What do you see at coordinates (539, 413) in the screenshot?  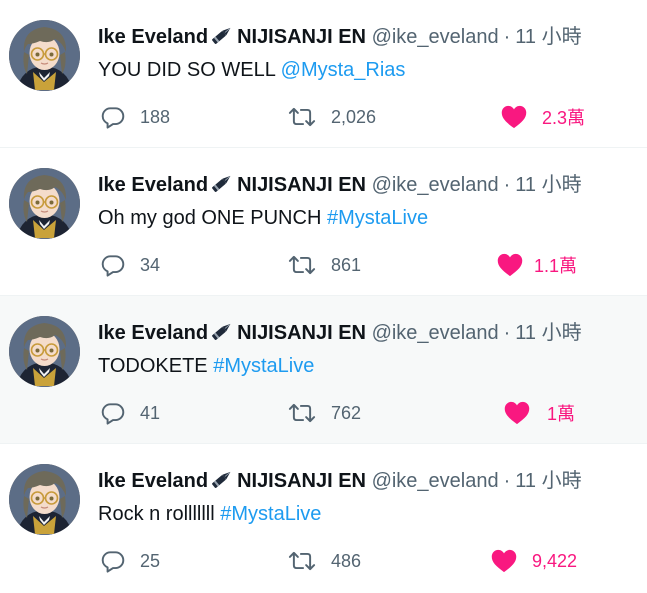 I see `like-button: 1萬` at bounding box center [539, 413].